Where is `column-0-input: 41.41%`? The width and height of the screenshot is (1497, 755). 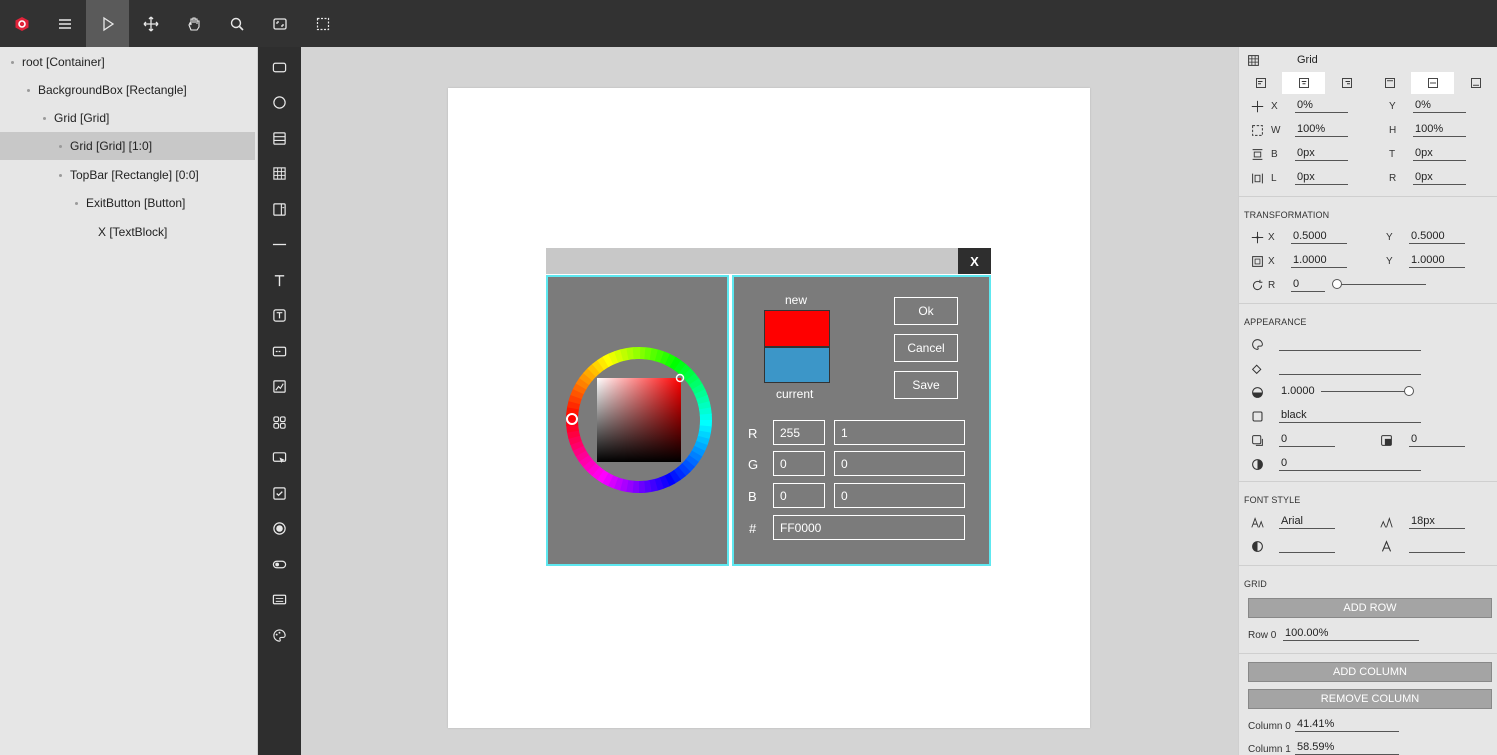
column-0-input: 41.41% is located at coordinates (1347, 724).